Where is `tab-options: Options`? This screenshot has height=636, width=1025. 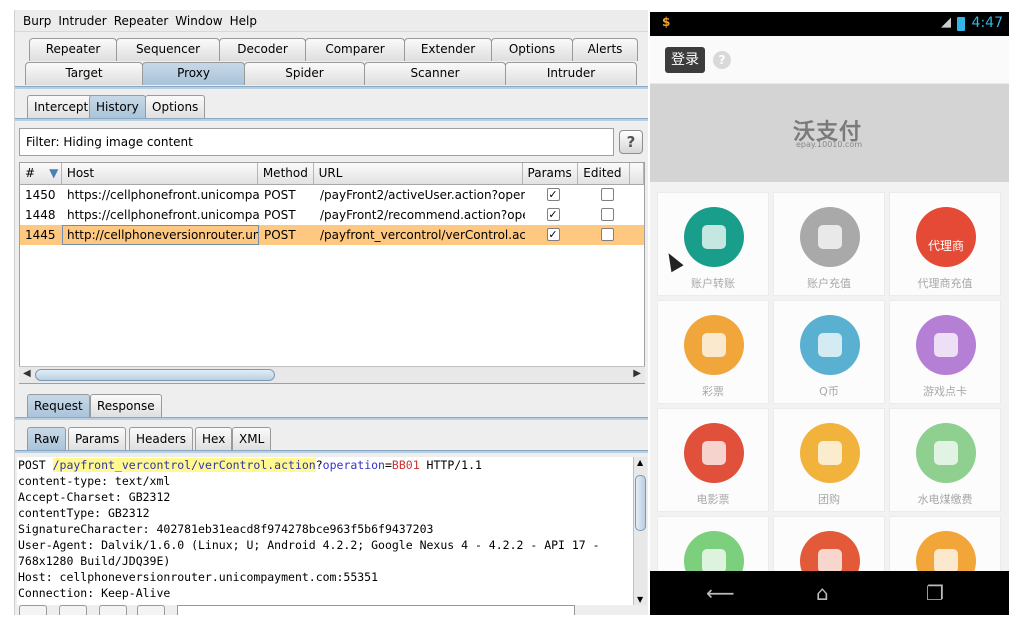
tab-options: Options is located at coordinates (532, 49).